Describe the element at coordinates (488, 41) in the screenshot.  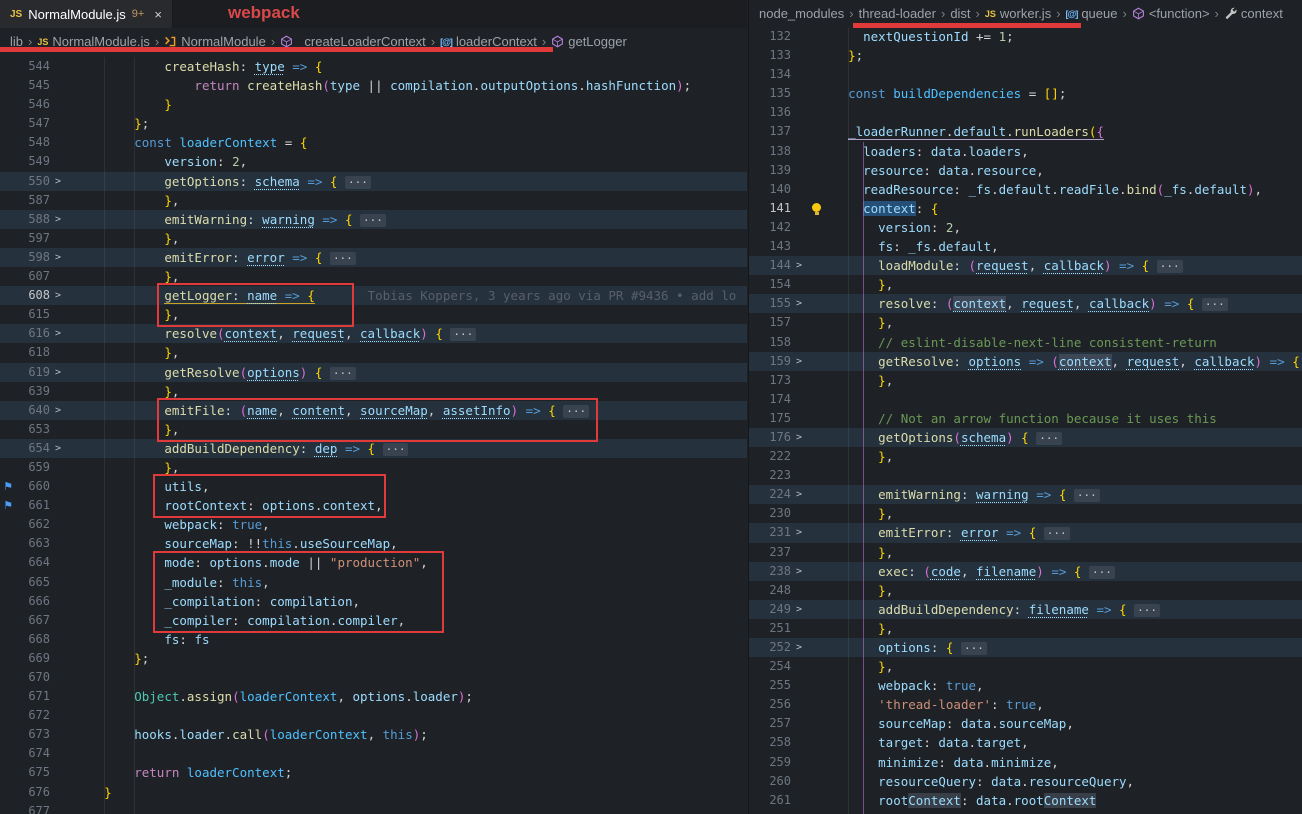
I see `breadcrumb-item: [@] loaderContext` at that location.